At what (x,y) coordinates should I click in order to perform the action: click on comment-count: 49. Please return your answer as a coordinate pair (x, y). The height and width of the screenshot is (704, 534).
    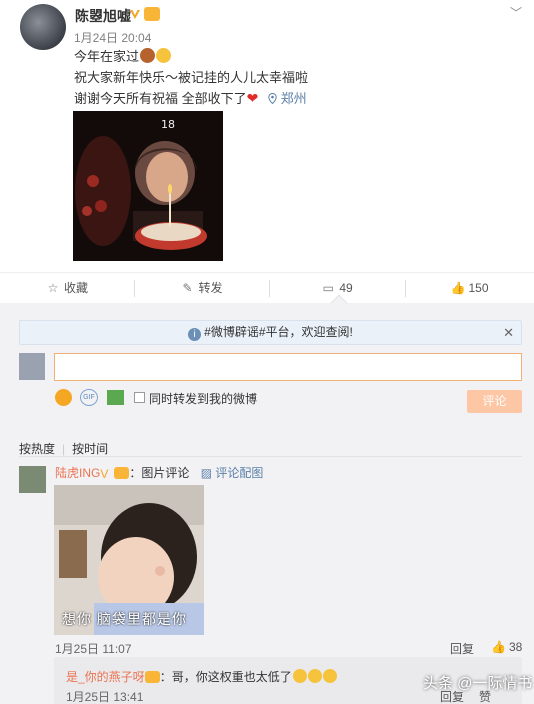
    Looking at the image, I should click on (346, 288).